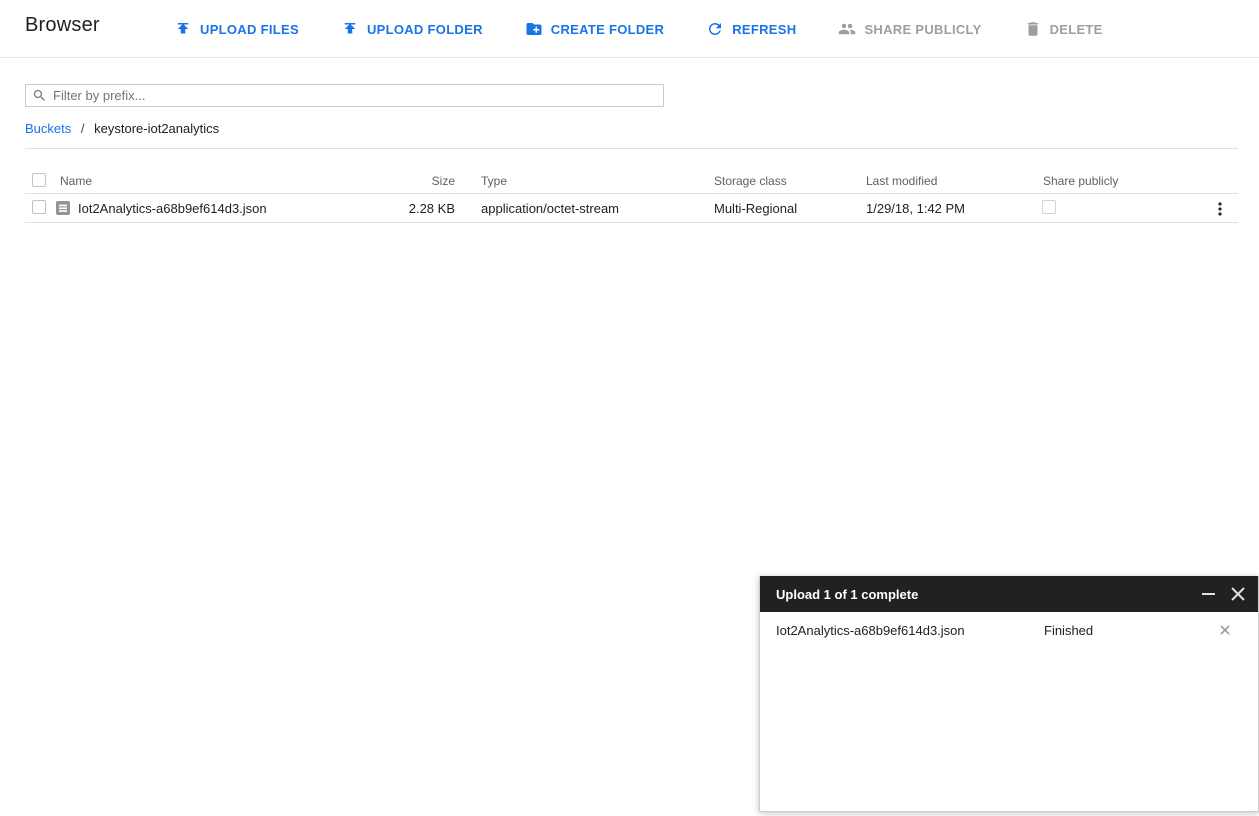  I want to click on minimize-icon, so click(1208, 594).